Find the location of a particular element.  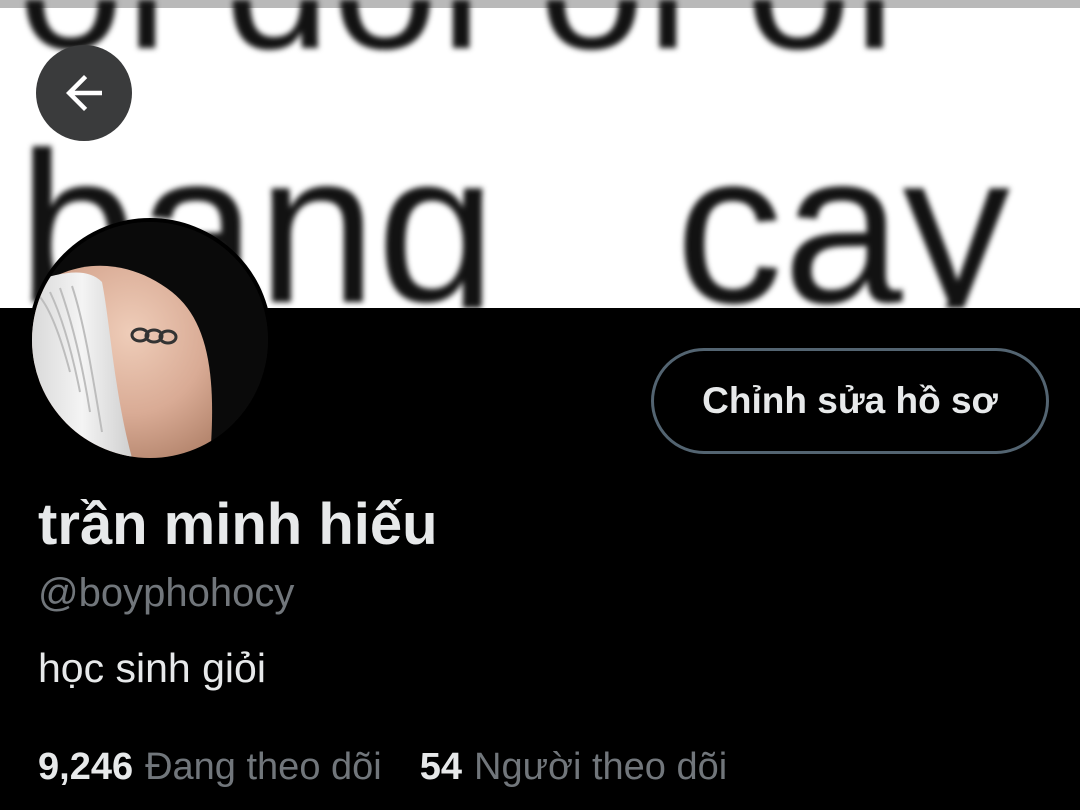

arrow-left-icon is located at coordinates (84, 93).